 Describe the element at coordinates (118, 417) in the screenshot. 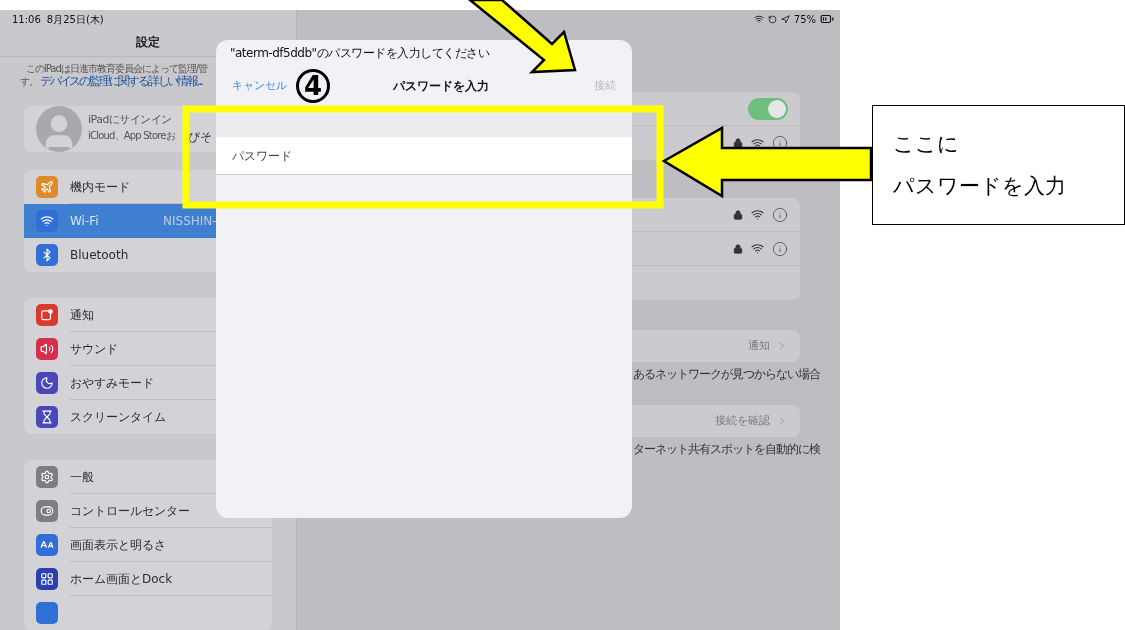

I see `sidebar-label: スクリーンタイム` at that location.